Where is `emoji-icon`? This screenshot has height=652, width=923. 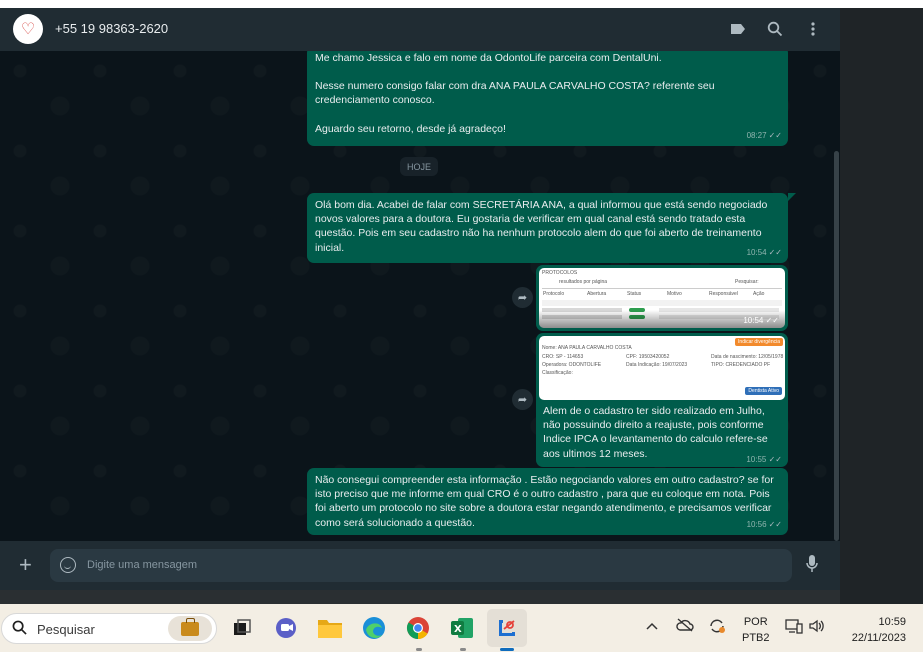
emoji-icon is located at coordinates (68, 565).